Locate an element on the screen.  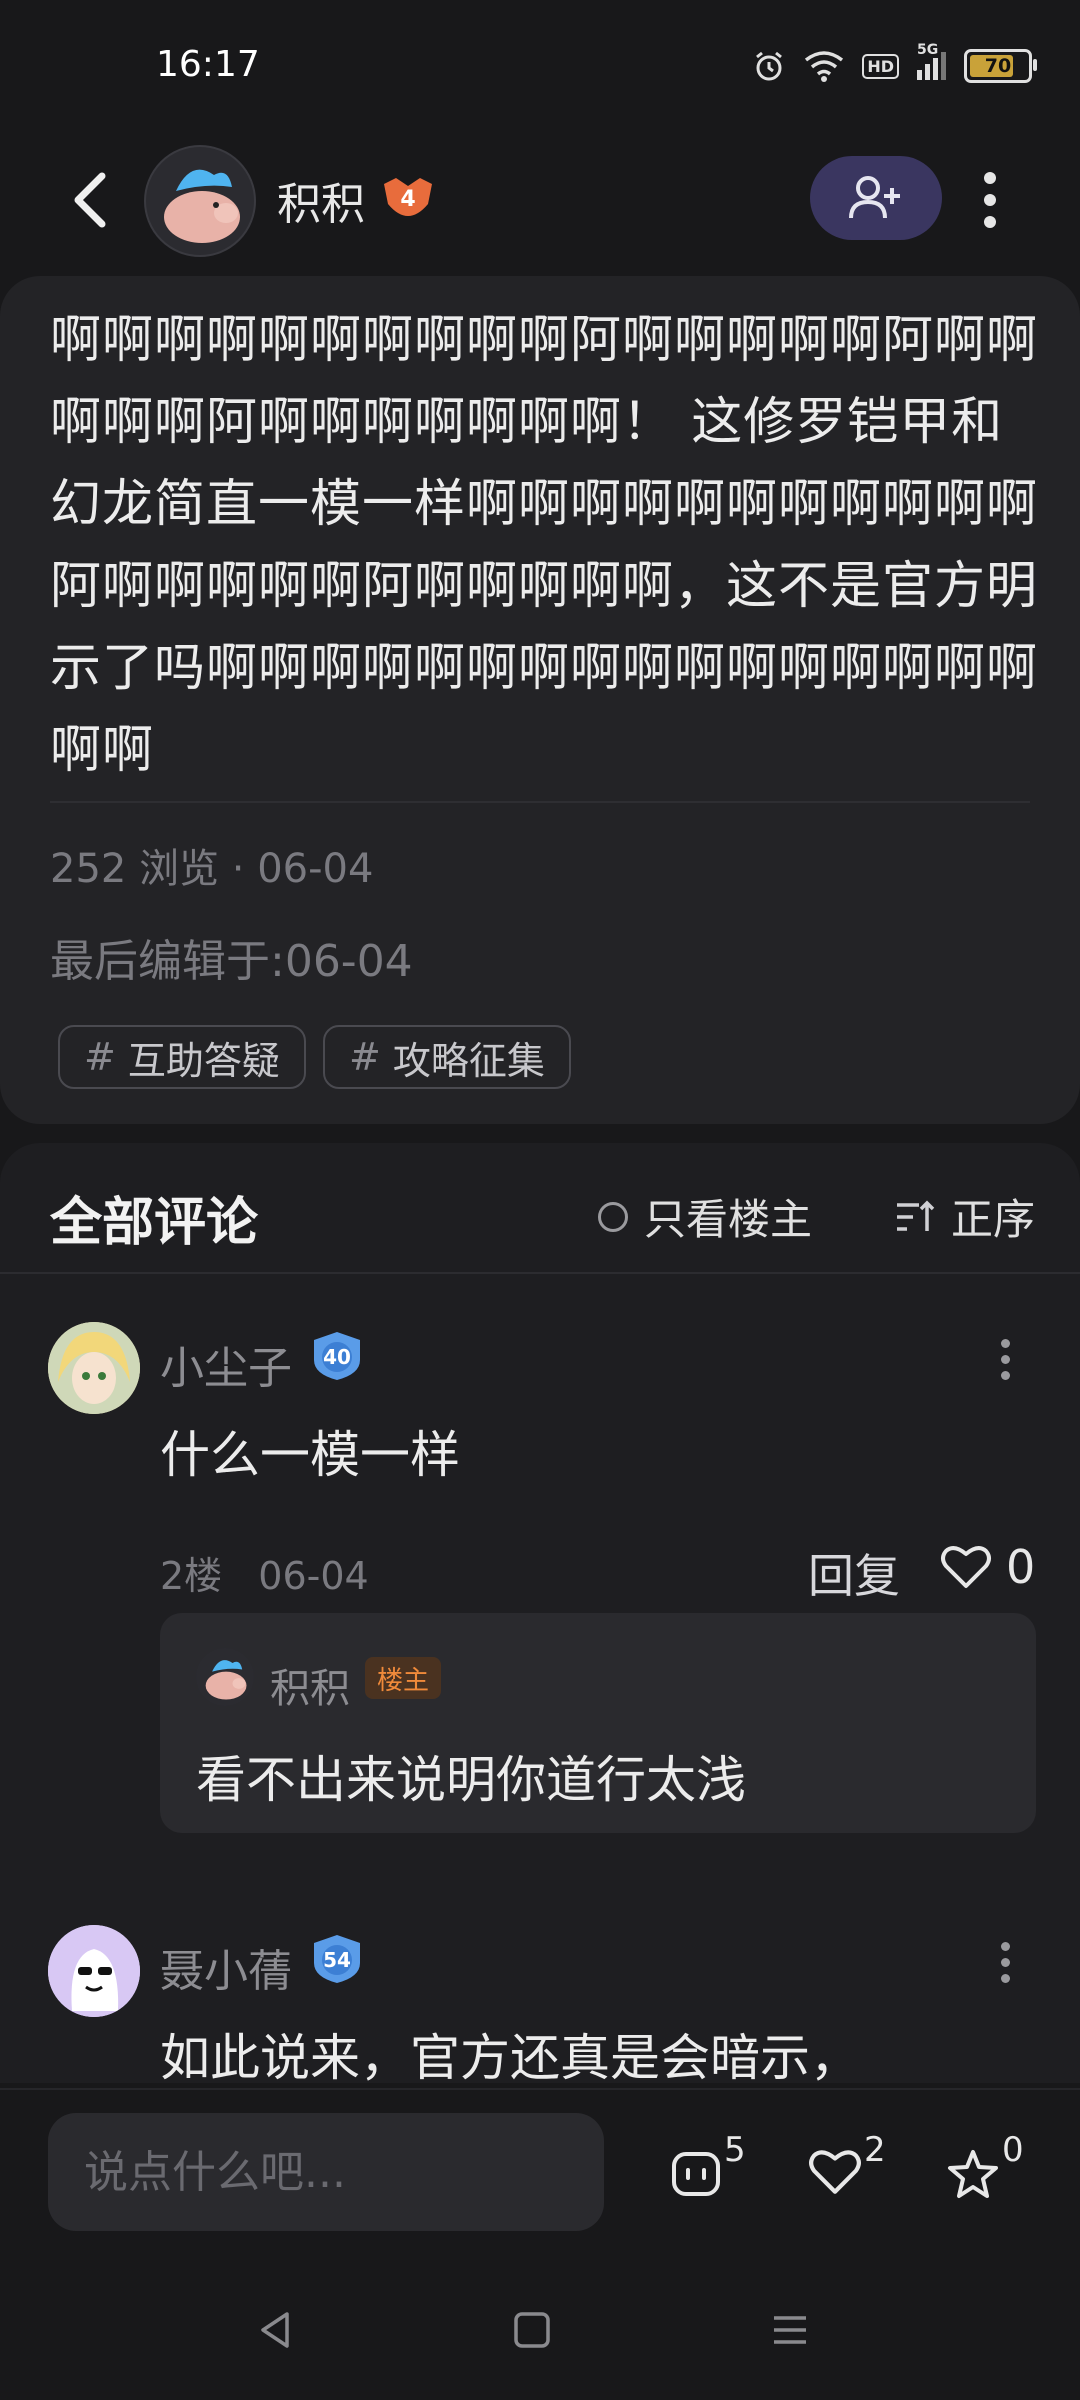
commenter-level-badge: 54 is located at coordinates (337, 1959).